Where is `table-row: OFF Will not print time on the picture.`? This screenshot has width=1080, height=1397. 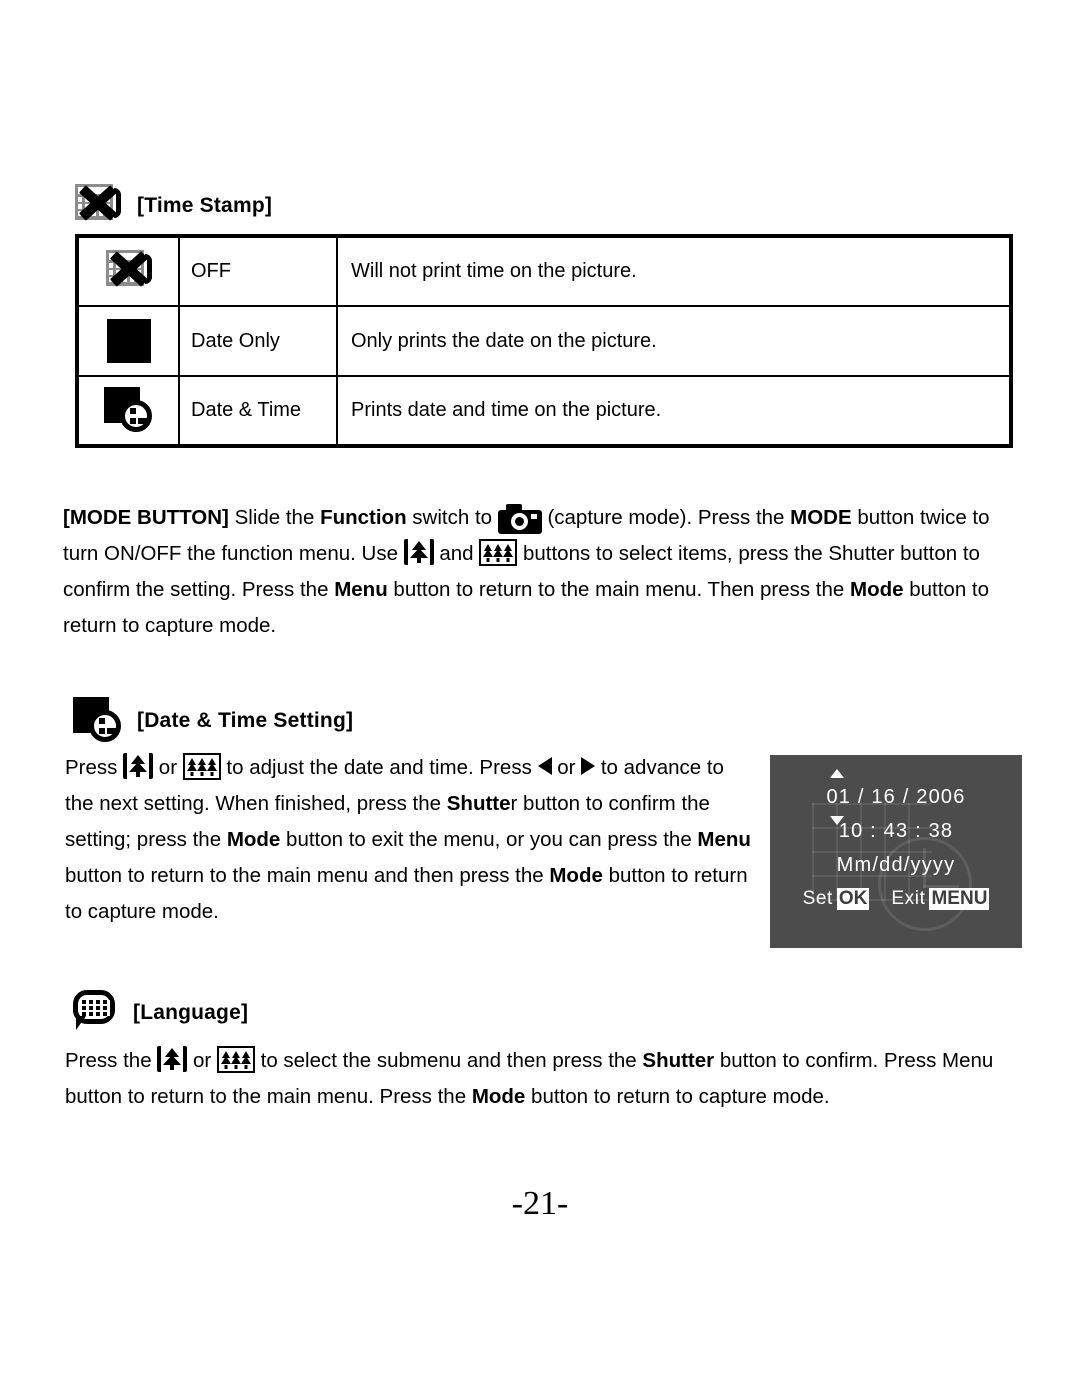
table-row: OFF Will not print time on the picture. is located at coordinates (544, 271).